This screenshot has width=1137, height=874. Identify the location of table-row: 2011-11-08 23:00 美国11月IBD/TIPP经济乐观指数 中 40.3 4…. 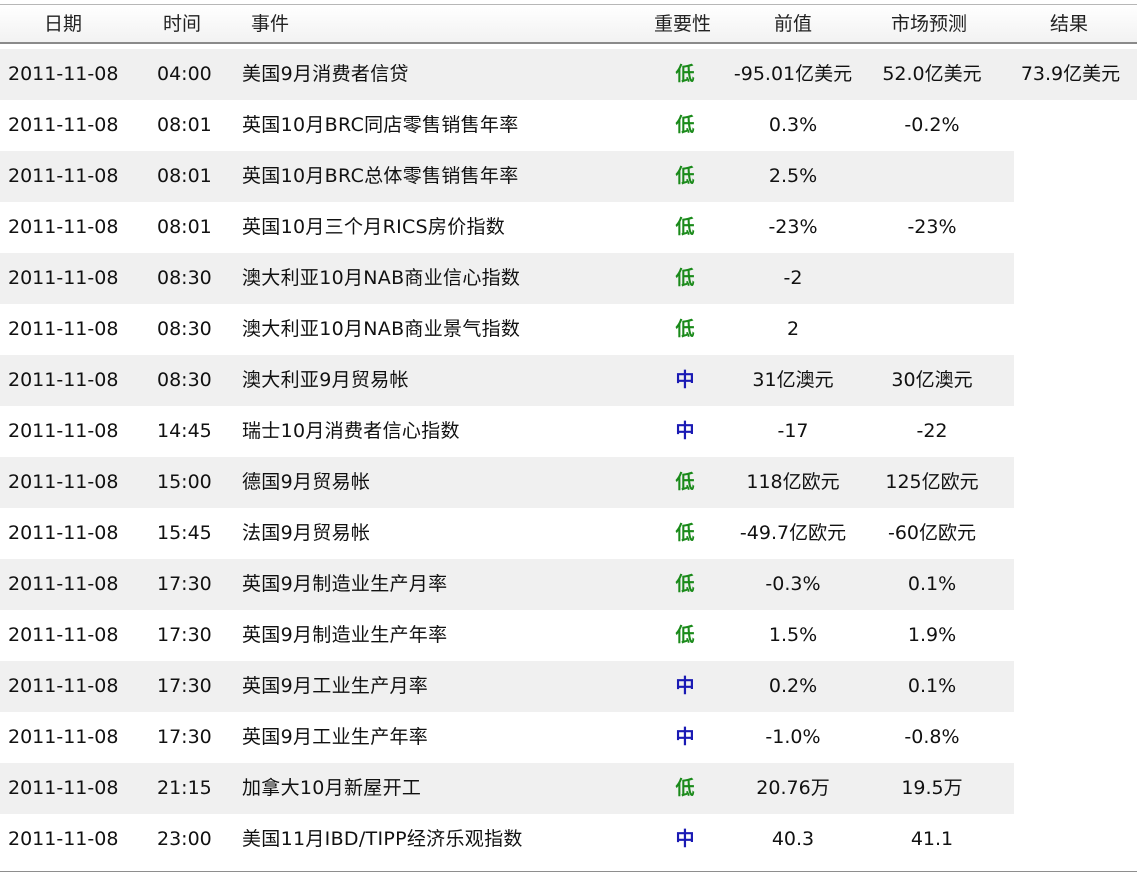
(507, 839).